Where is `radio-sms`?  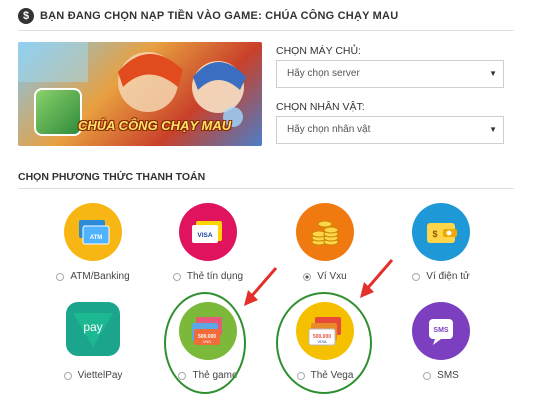 radio-sms is located at coordinates (427, 375).